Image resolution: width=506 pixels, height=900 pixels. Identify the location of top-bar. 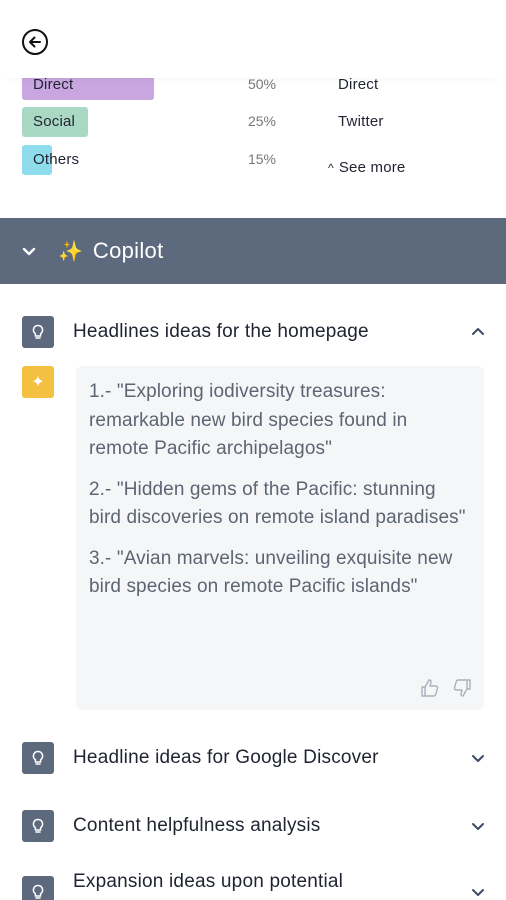
(253, 39).